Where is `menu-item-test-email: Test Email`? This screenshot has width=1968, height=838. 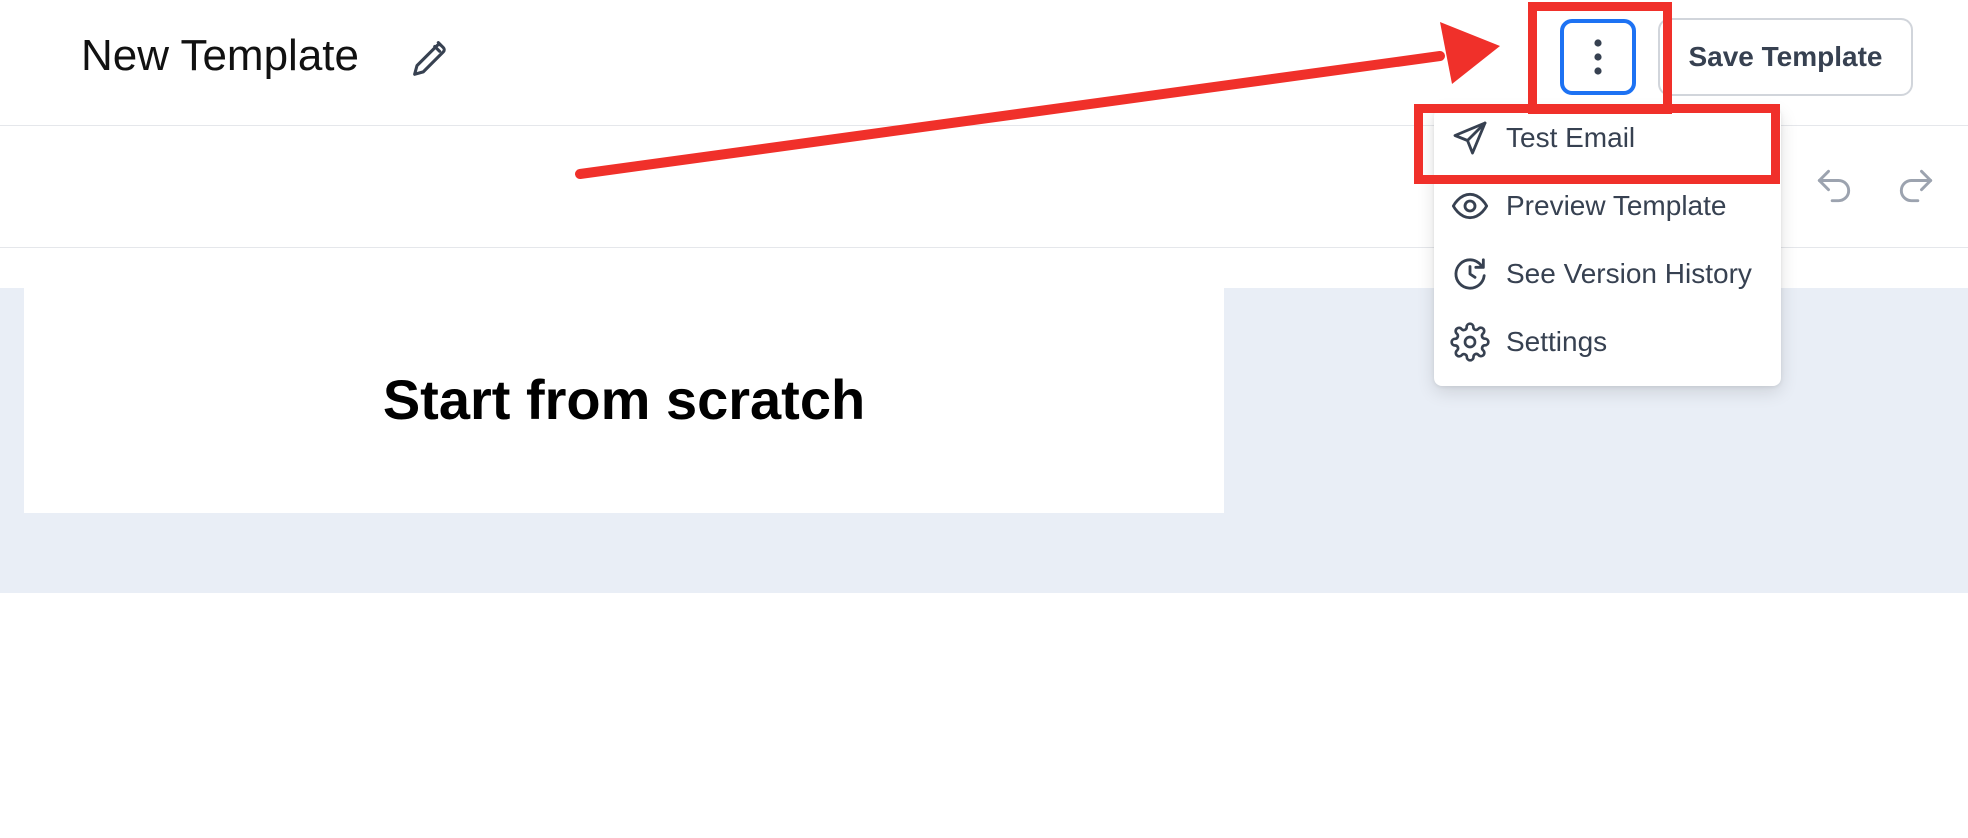
menu-item-test-email: Test Email is located at coordinates (1607, 138).